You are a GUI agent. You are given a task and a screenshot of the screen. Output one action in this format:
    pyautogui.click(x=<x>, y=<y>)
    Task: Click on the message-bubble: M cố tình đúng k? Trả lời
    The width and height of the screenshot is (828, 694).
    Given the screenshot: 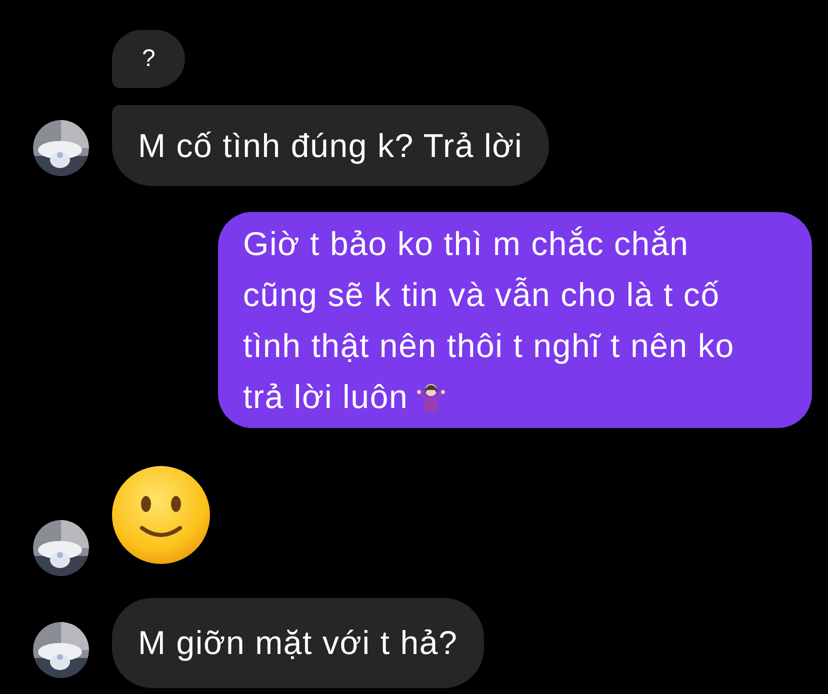 What is the action you would take?
    pyautogui.click(x=330, y=145)
    